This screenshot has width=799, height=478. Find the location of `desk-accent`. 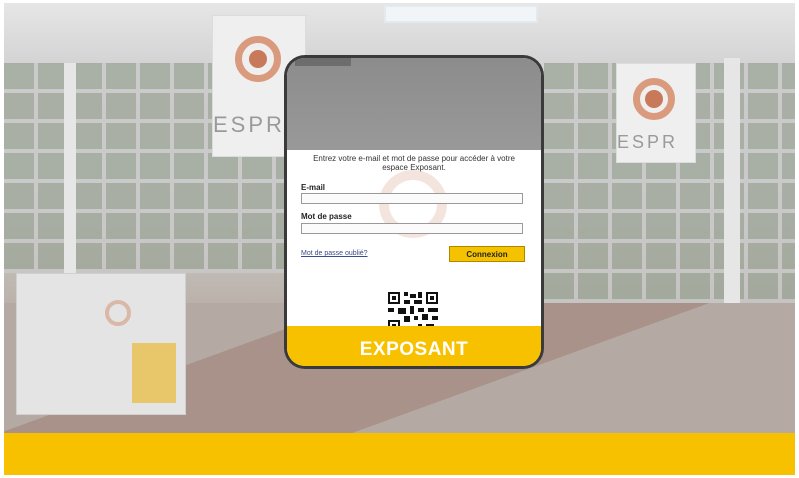

desk-accent is located at coordinates (154, 373).